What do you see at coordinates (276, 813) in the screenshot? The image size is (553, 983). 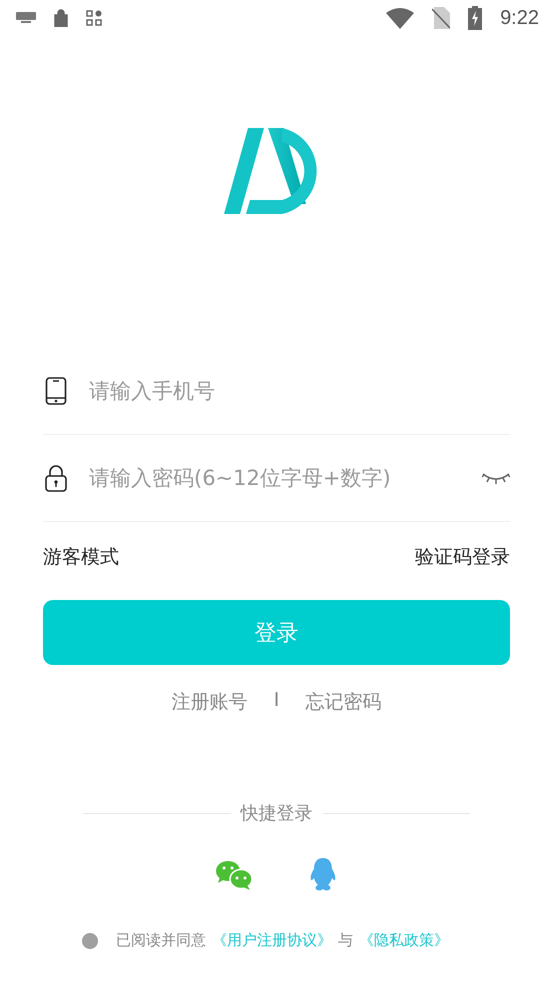 I see `quick-login-title: 快捷登录` at bounding box center [276, 813].